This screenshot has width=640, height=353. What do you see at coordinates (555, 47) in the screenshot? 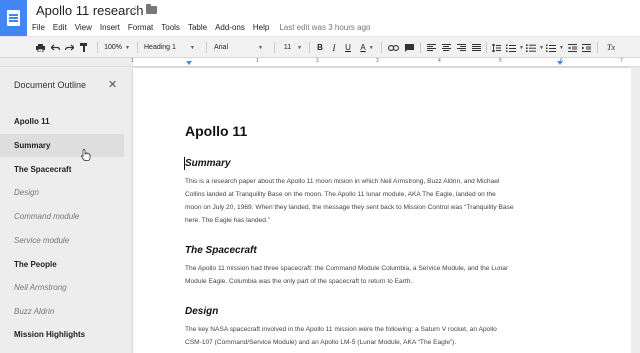
I see `checklist-button: ▼` at bounding box center [555, 47].